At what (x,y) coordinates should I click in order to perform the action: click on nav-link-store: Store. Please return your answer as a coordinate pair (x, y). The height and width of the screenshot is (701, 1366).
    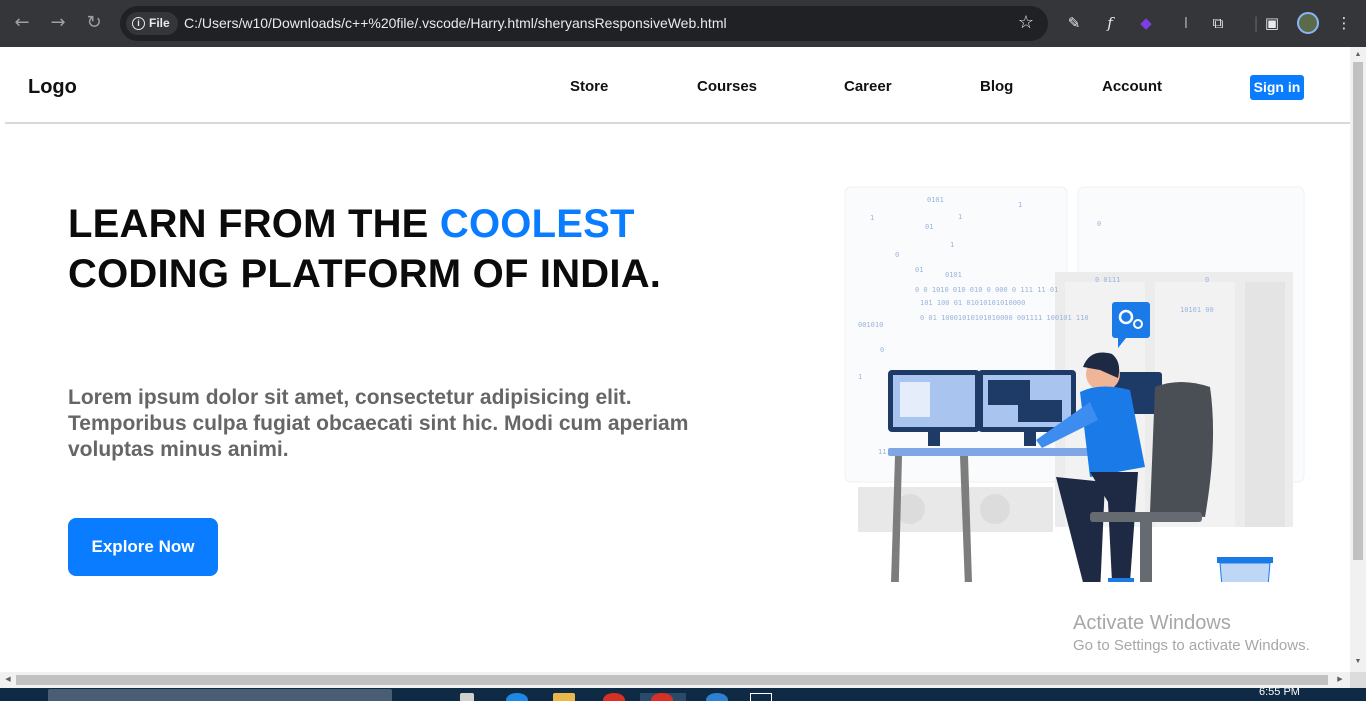
    Looking at the image, I should click on (589, 86).